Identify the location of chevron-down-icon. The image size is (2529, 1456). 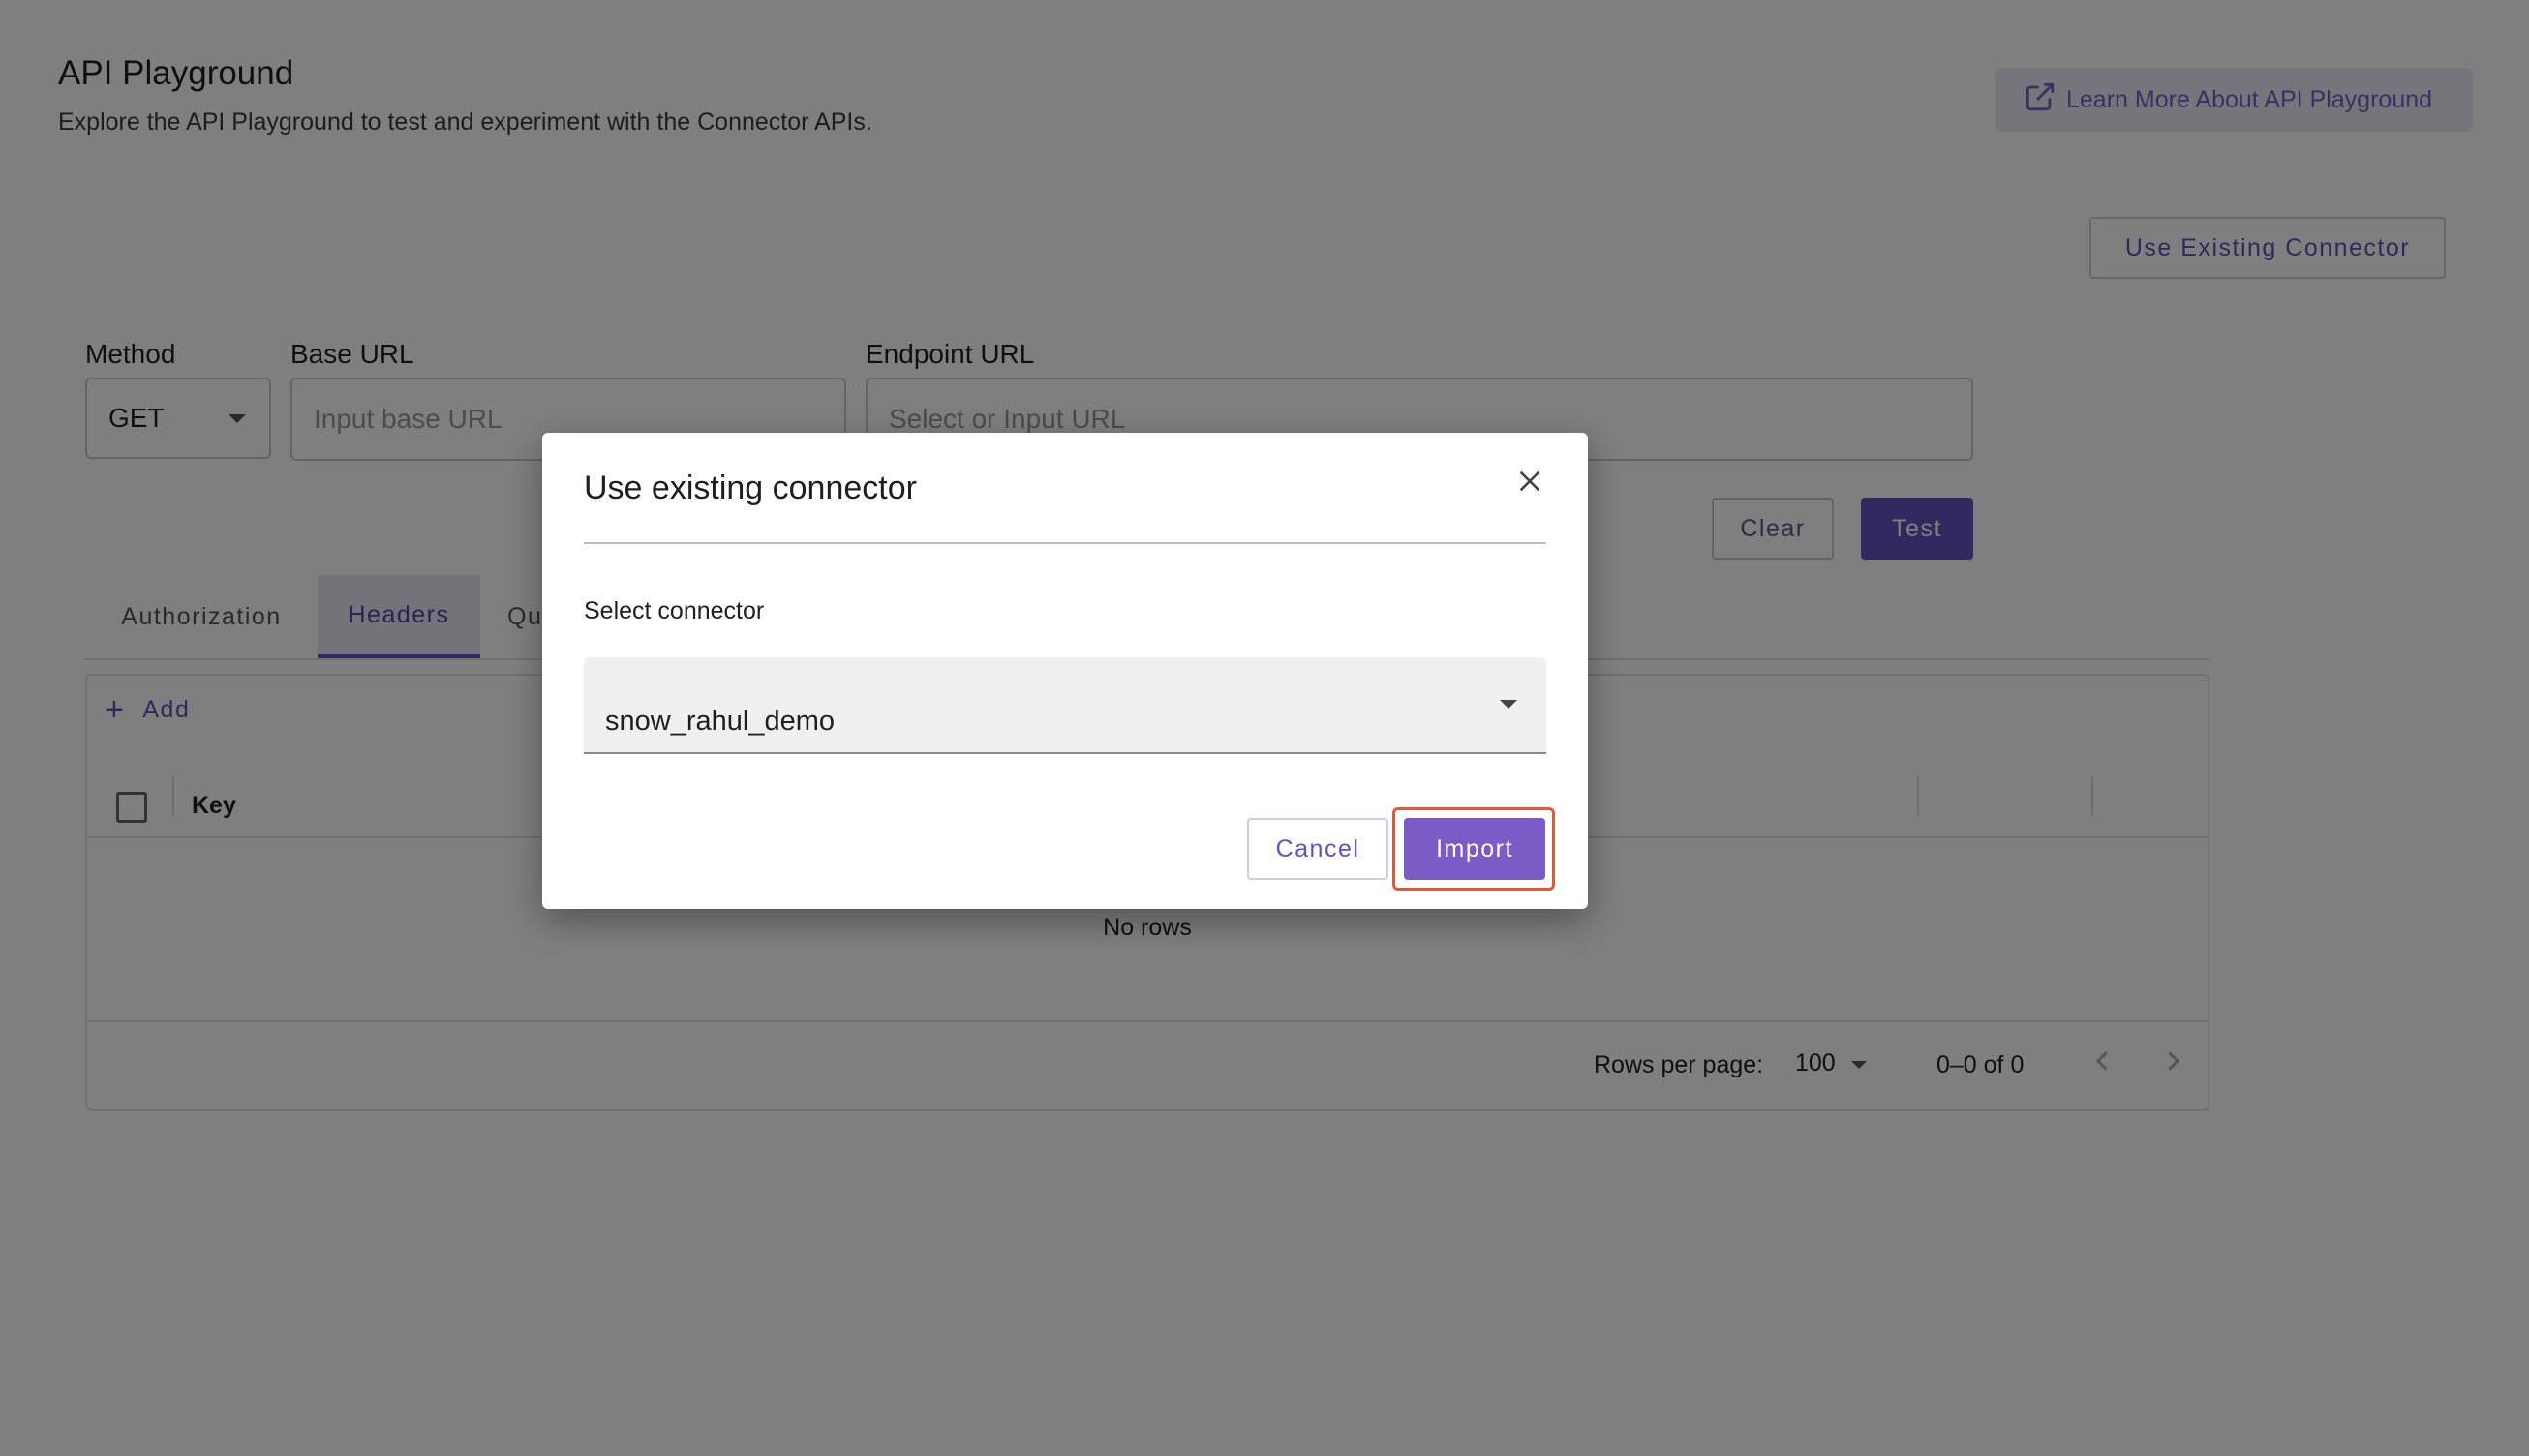
(1509, 704).